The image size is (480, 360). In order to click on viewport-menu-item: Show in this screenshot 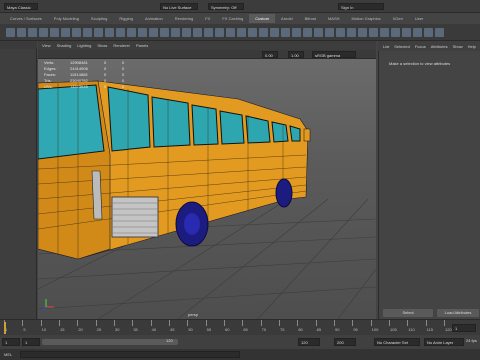, I will do `click(102, 45)`.